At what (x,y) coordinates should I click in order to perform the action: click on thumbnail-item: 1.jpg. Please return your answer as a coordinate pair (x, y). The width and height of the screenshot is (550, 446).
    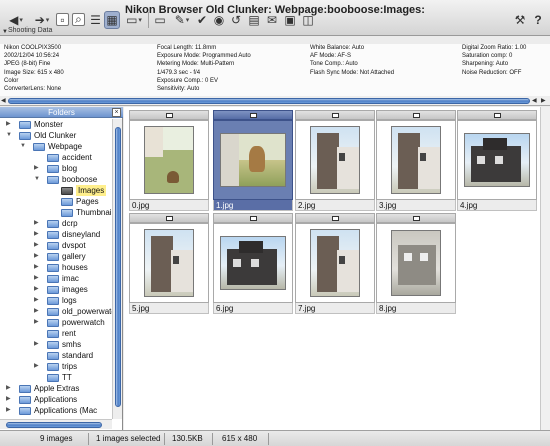
    Looking at the image, I should click on (253, 161).